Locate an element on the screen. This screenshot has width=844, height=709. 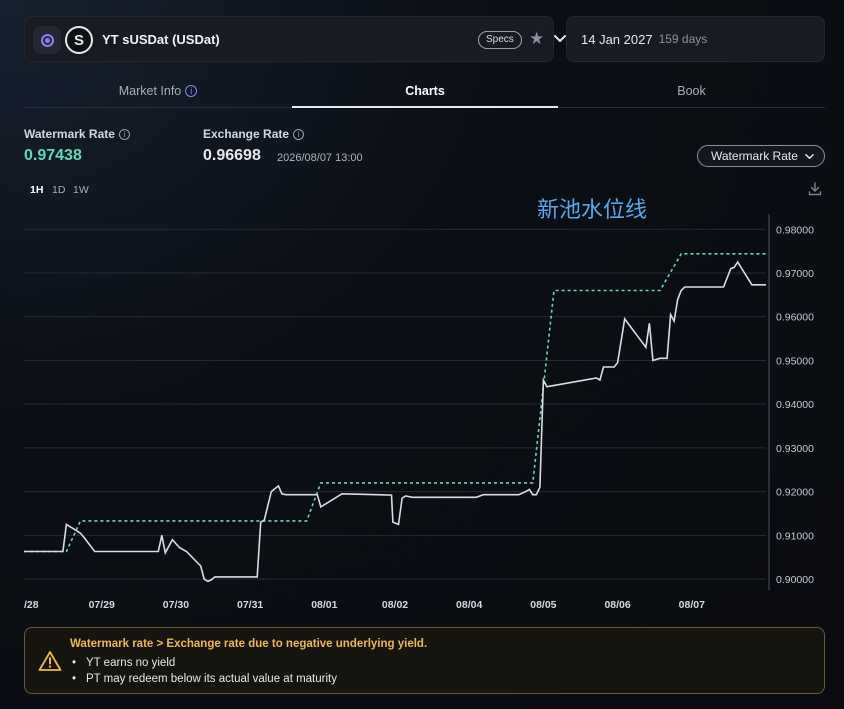
watermark-rate-value: 0.97438 is located at coordinates (53, 155).